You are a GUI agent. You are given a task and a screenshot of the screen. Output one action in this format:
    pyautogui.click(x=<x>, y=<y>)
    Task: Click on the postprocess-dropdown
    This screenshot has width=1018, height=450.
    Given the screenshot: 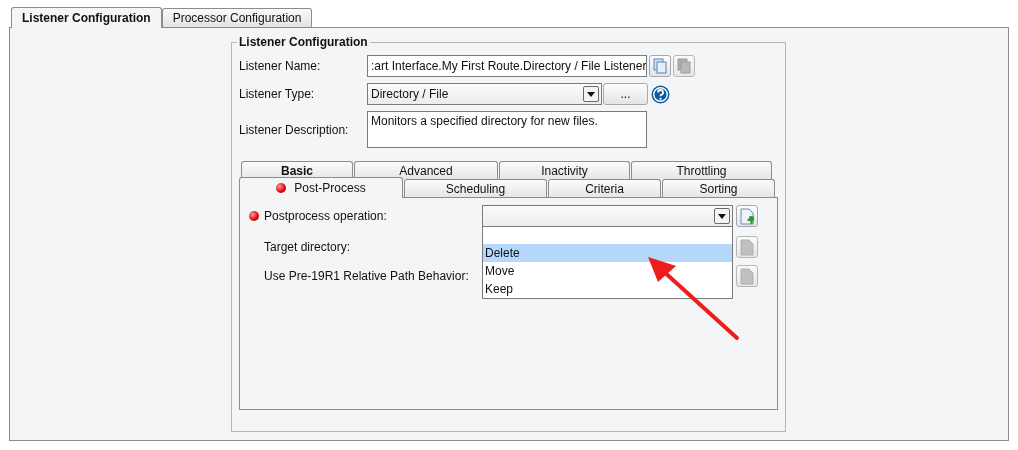 What is the action you would take?
    pyautogui.click(x=607, y=216)
    